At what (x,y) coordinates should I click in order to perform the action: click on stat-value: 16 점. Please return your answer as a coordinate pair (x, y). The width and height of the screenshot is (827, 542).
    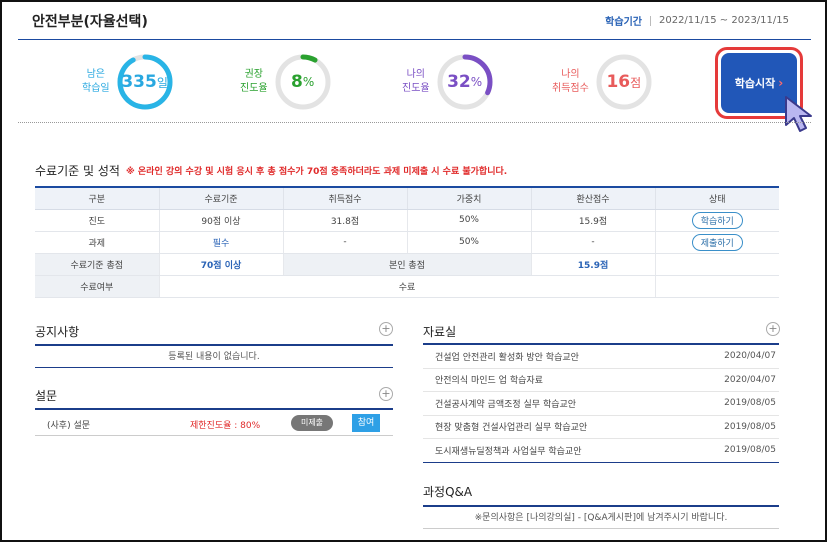
    Looking at the image, I should click on (624, 82).